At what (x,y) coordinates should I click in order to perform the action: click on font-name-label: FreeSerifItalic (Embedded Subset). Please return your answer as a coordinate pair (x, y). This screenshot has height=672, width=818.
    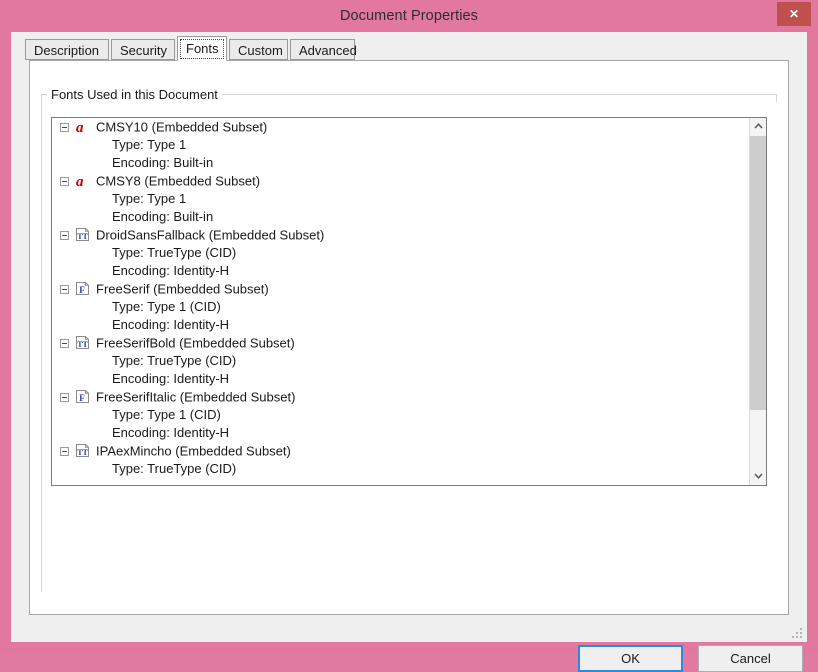
    Looking at the image, I should click on (196, 397).